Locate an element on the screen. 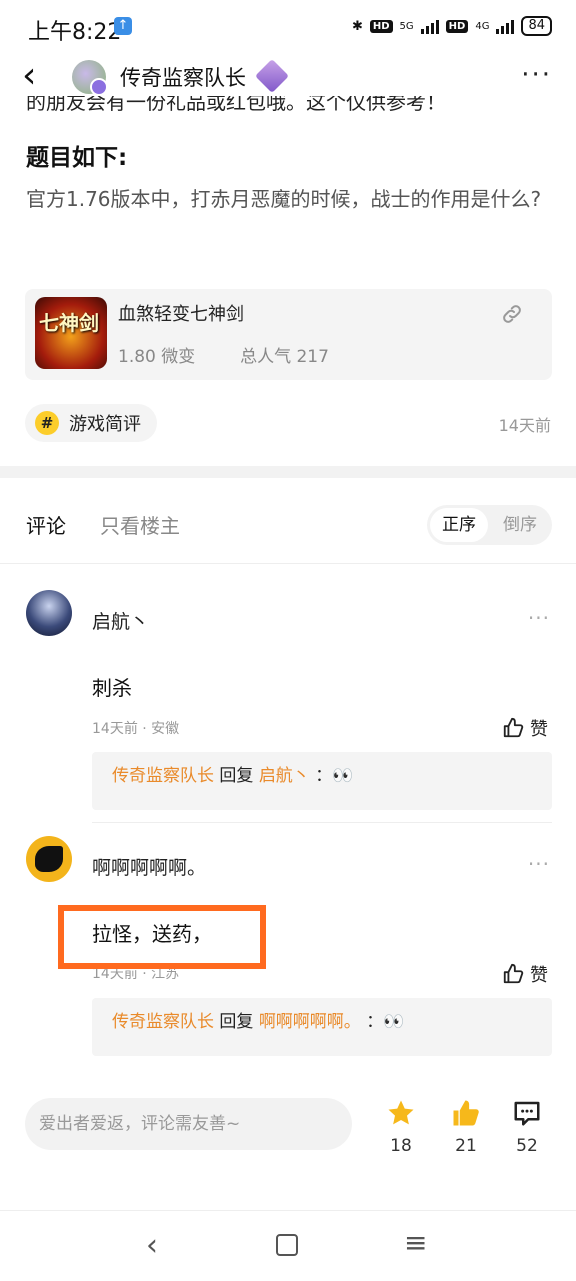 This screenshot has width=576, height=1281. reply-box: 传奇监察队长 回复 啊啊啊啊啊。 ：👀 is located at coordinates (322, 1027).